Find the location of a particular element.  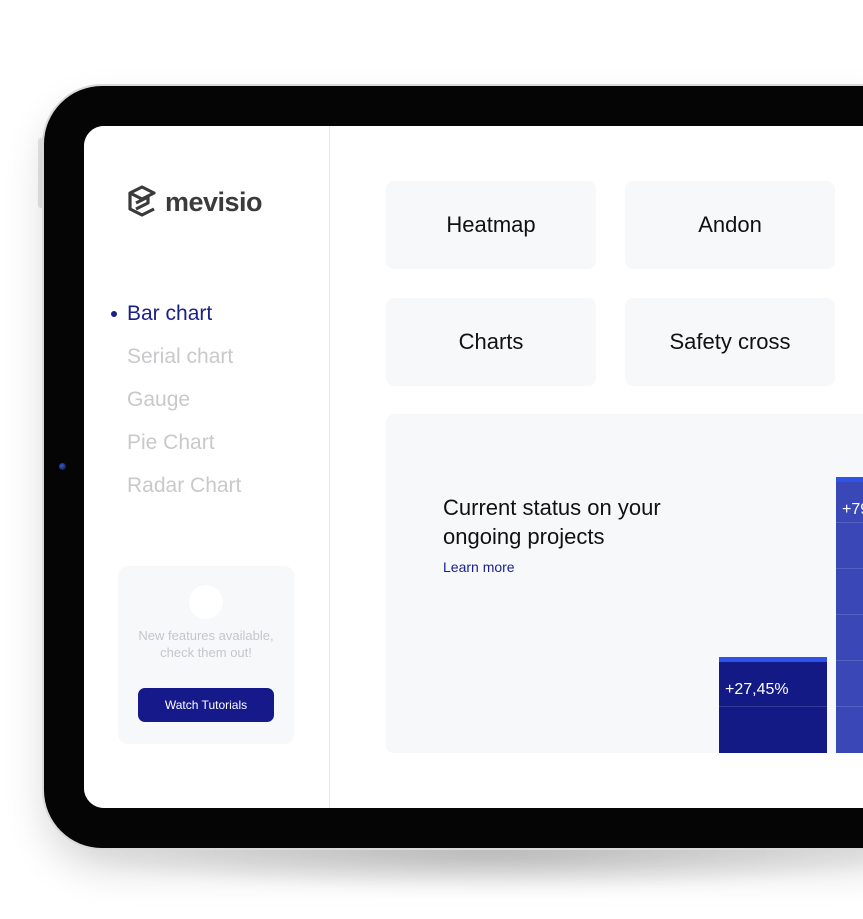

nav-item-serial-chart: Serial chart is located at coordinates (206, 356).